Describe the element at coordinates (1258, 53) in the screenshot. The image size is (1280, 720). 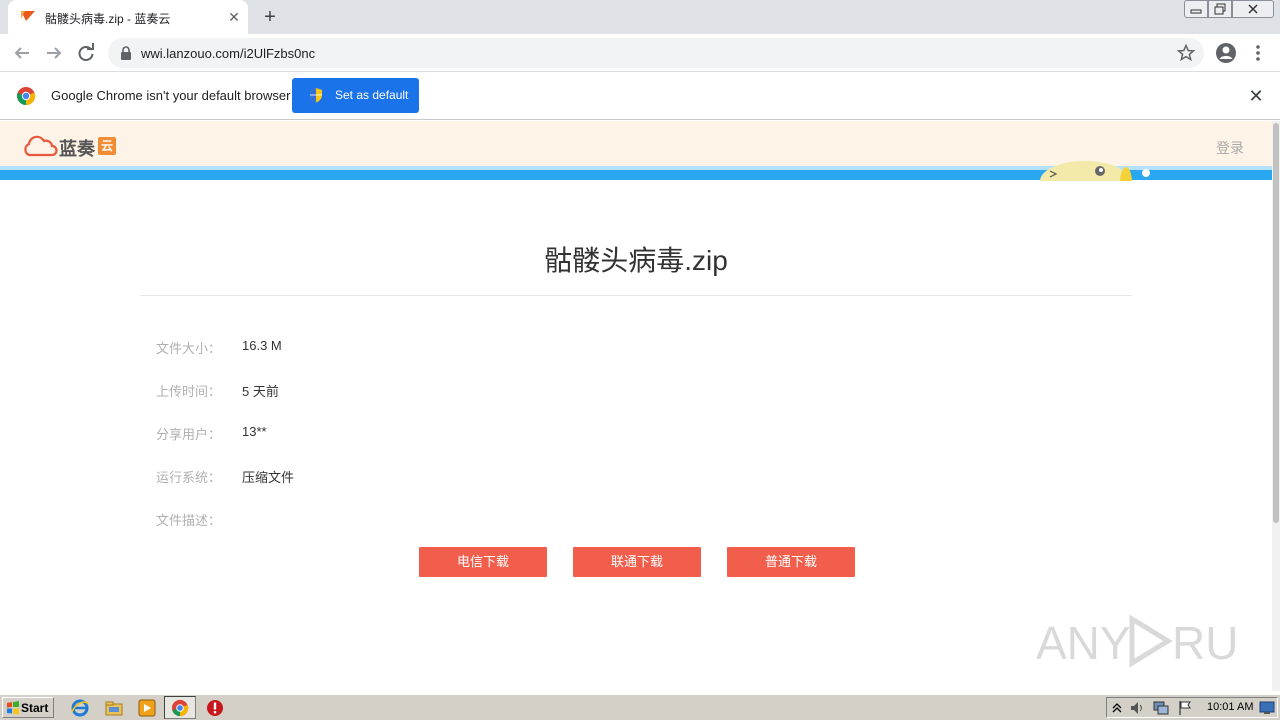
I see `kebab-menu-icon` at that location.